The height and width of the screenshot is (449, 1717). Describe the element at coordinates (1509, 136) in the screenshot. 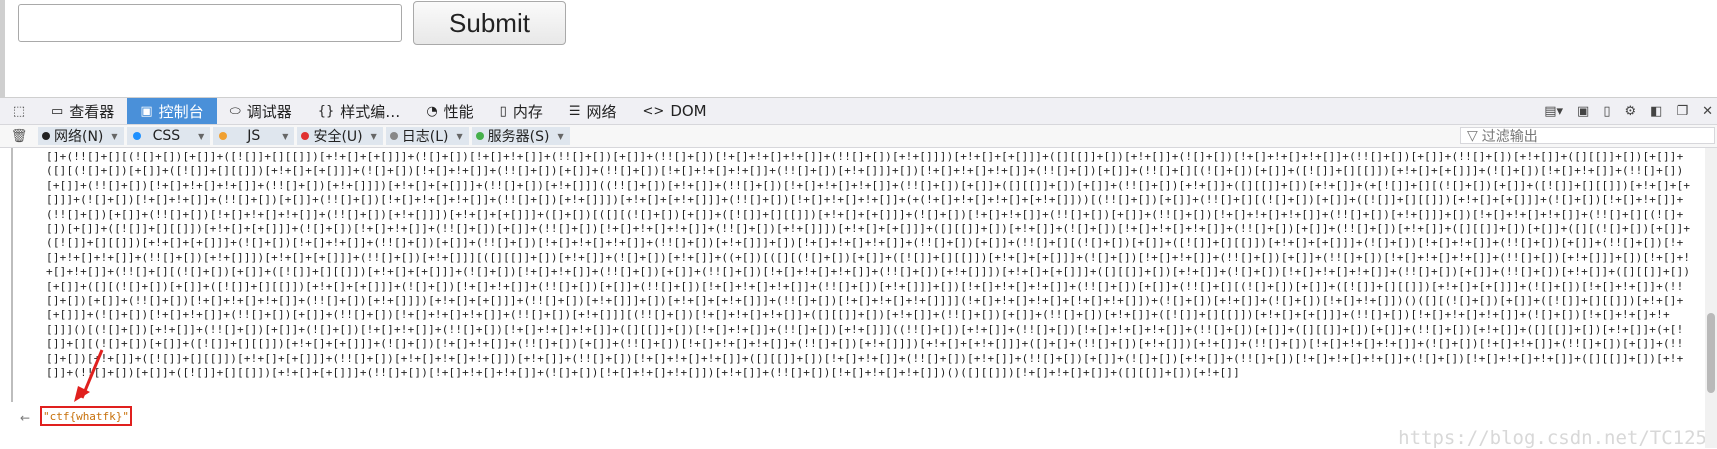

I see `filter-output-placeholder: 过滤输出` at that location.